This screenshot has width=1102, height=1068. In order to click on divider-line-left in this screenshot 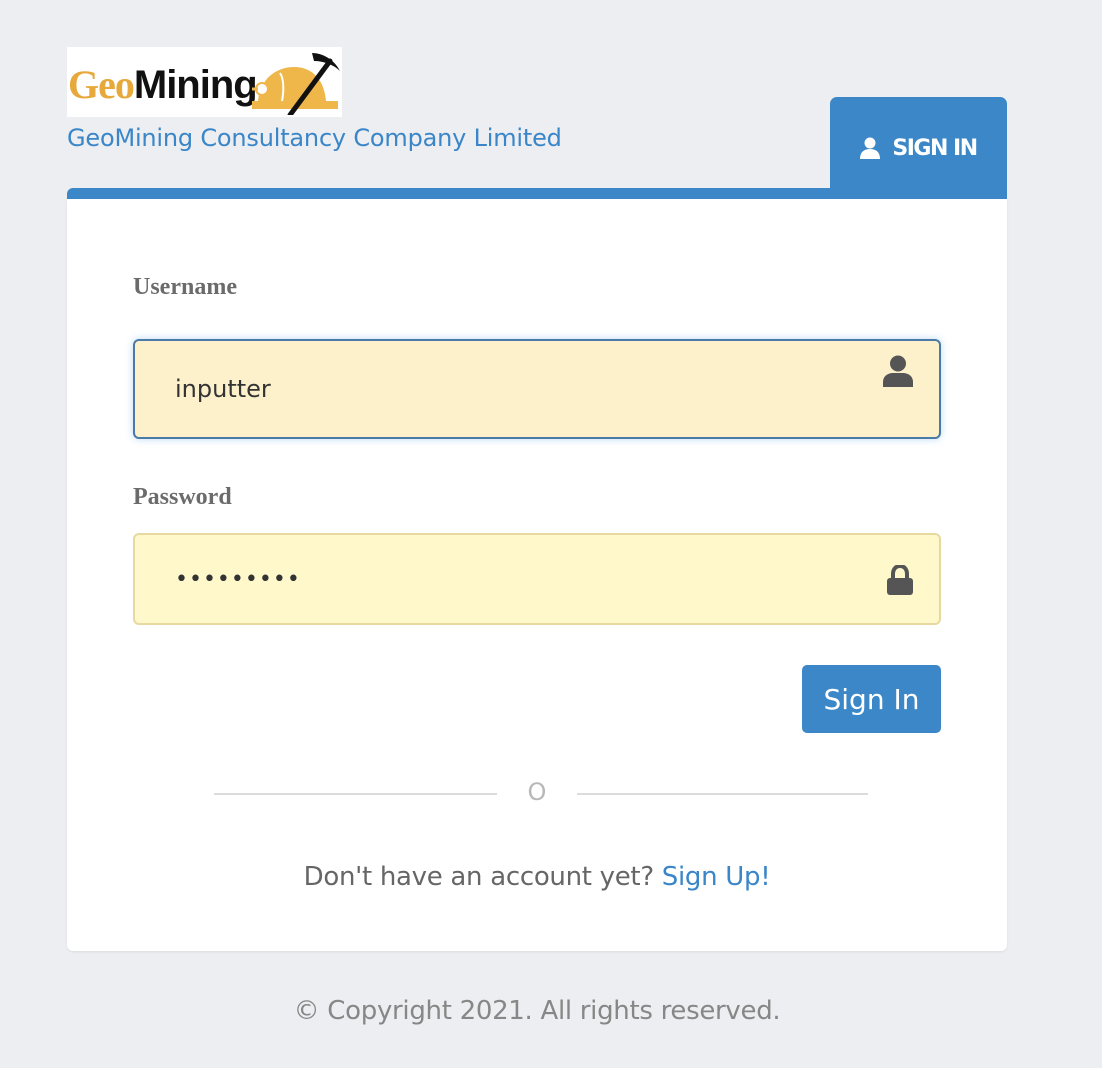, I will do `click(355, 794)`.